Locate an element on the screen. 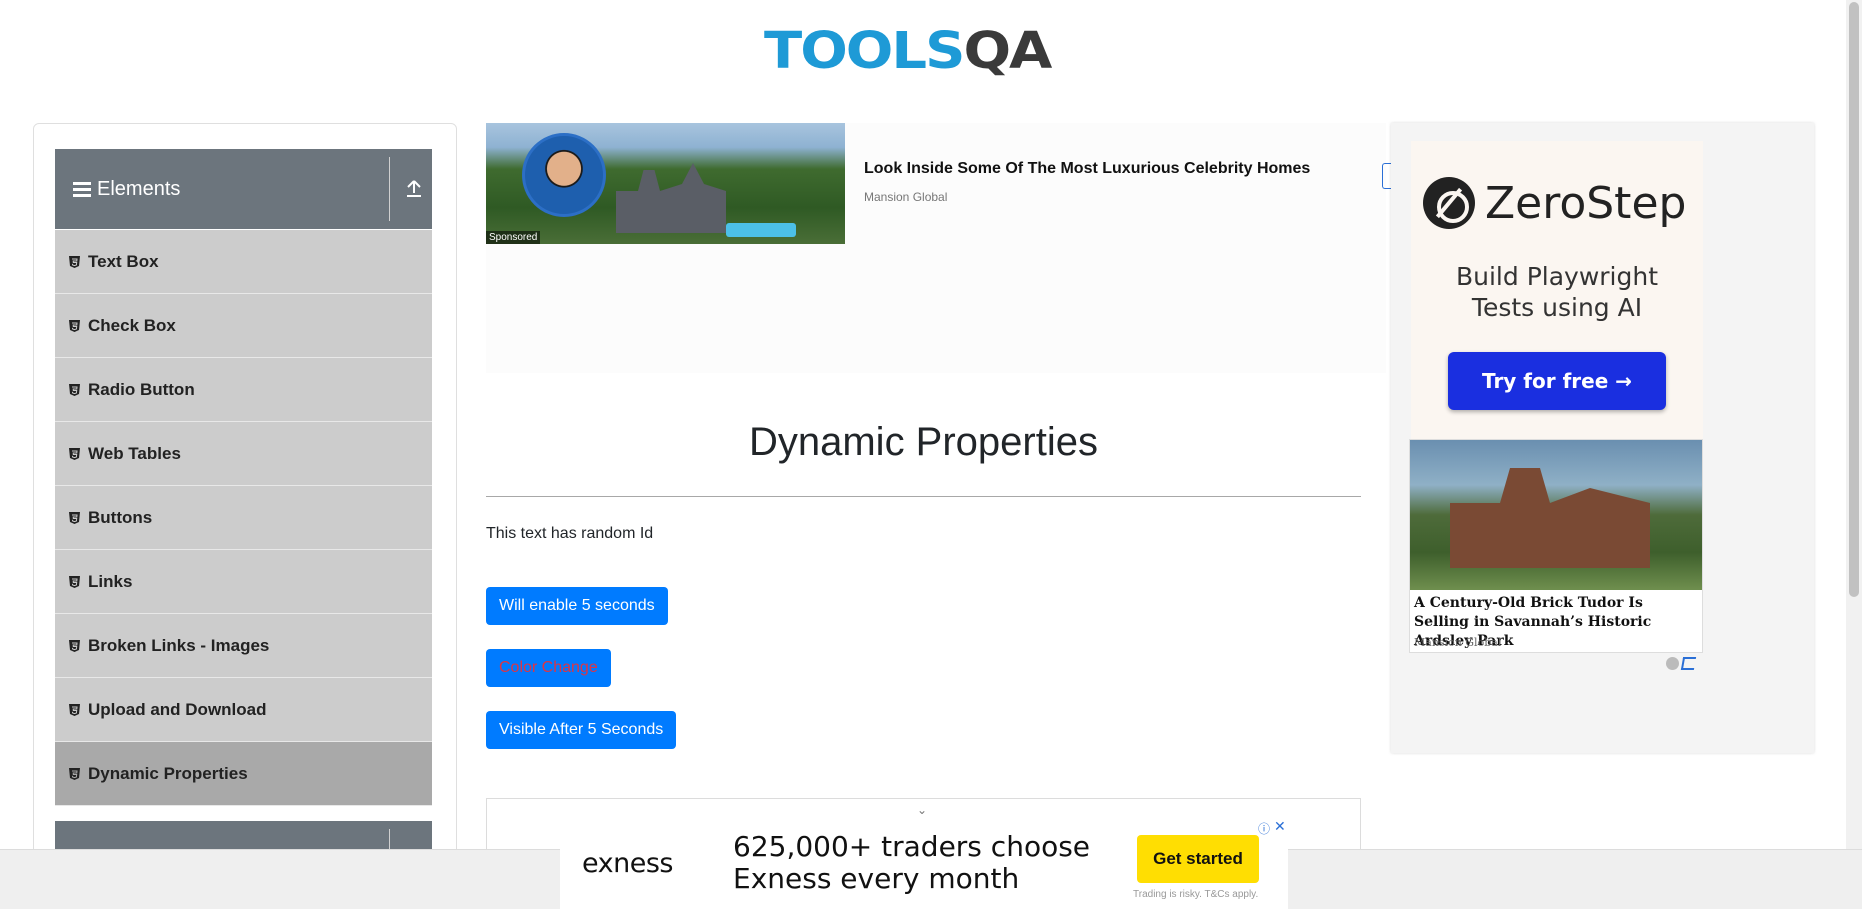 This screenshot has height=909, width=1862. sidebar-item-label: Text Box is located at coordinates (123, 261).